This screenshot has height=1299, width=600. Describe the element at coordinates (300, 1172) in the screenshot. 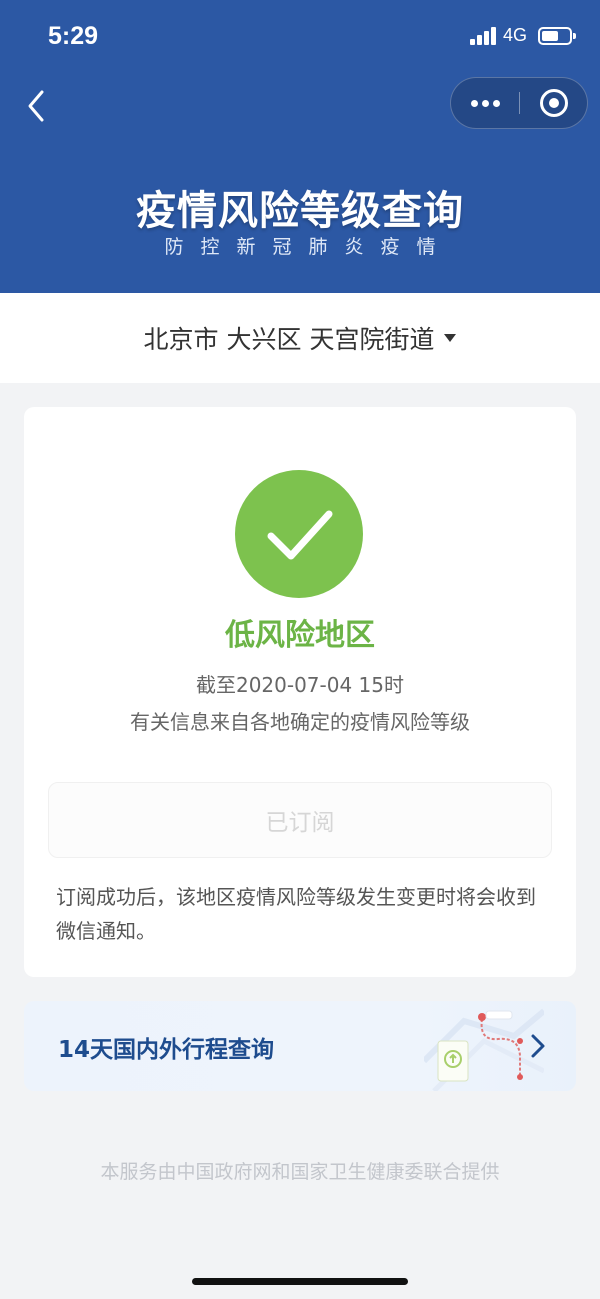

I see `footer-credit: 本服务由中国政府网和国家卫生健康委联合提供` at that location.